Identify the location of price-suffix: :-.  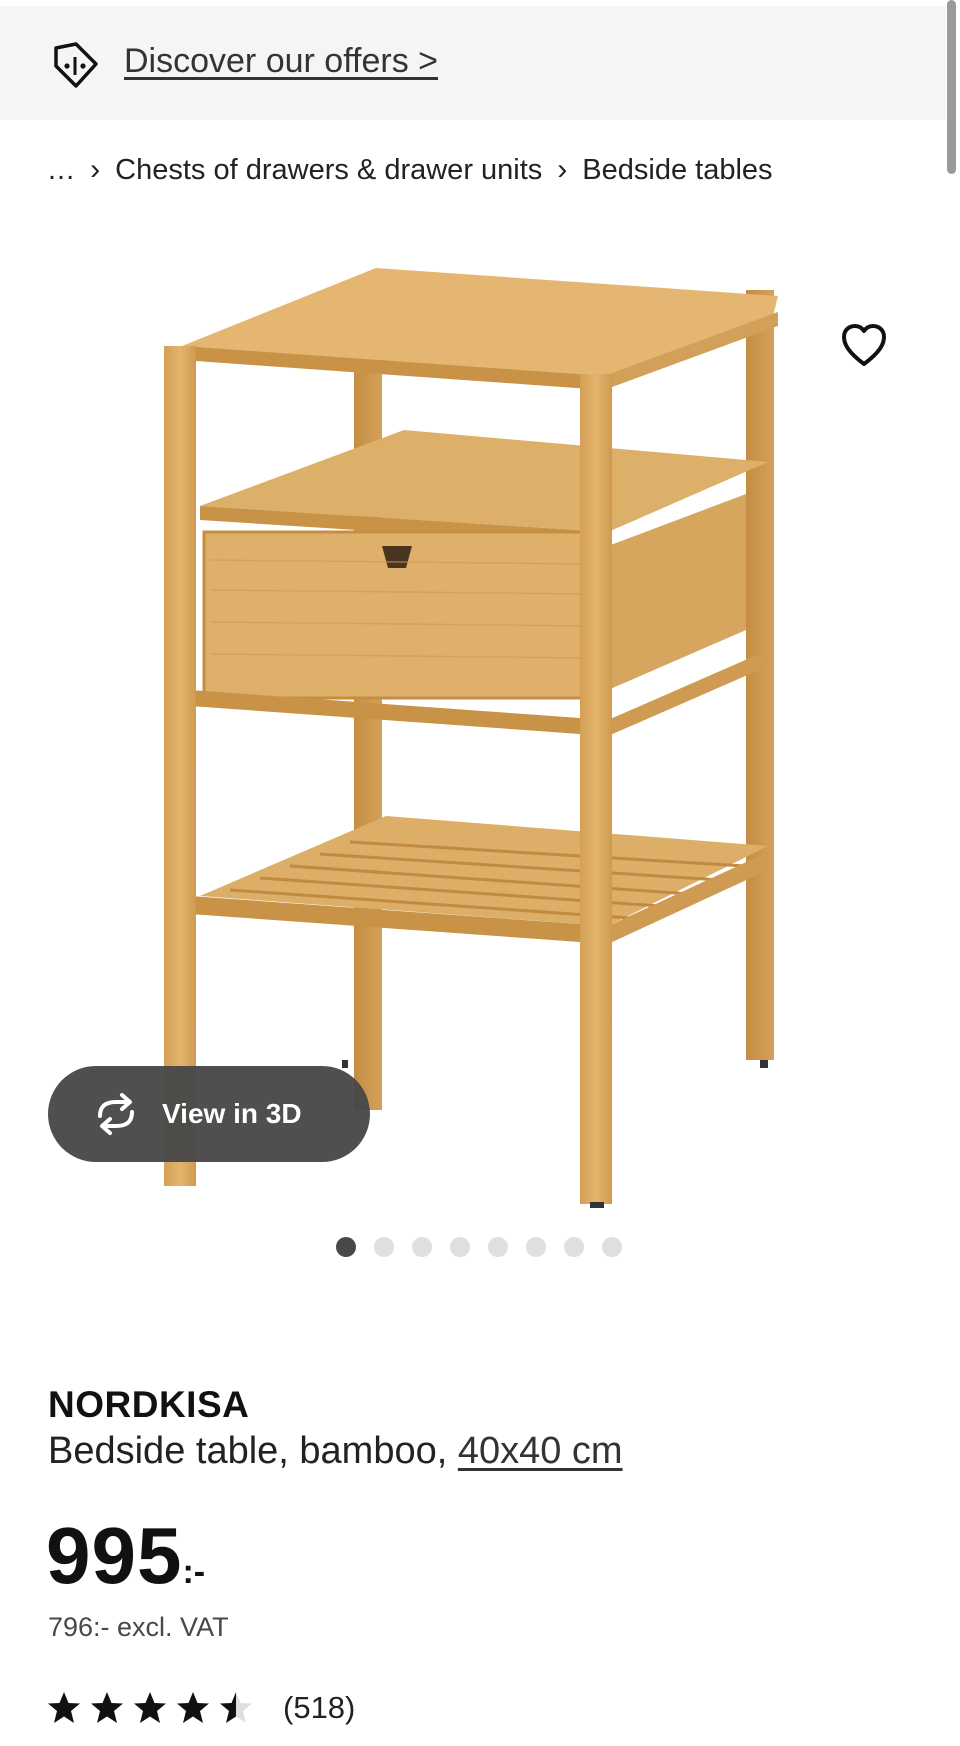
(194, 1572).